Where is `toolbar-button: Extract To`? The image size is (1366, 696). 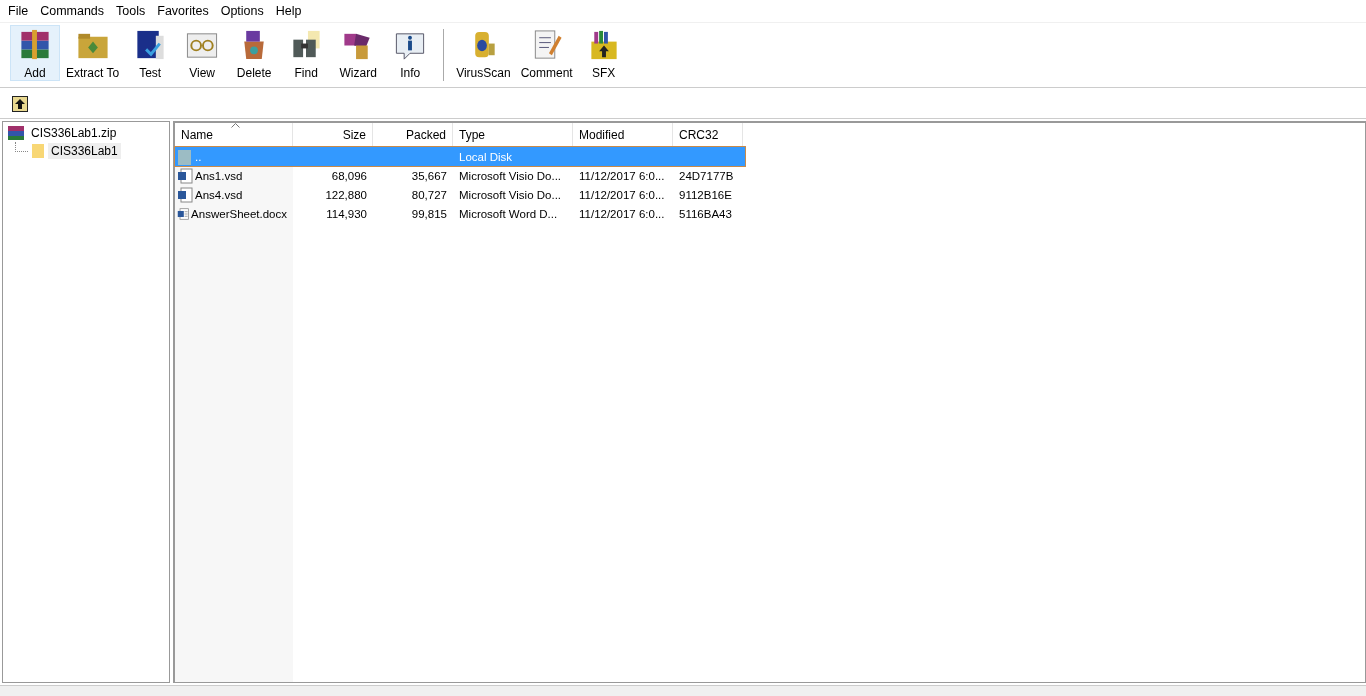
toolbar-button: Extract To is located at coordinates (93, 53).